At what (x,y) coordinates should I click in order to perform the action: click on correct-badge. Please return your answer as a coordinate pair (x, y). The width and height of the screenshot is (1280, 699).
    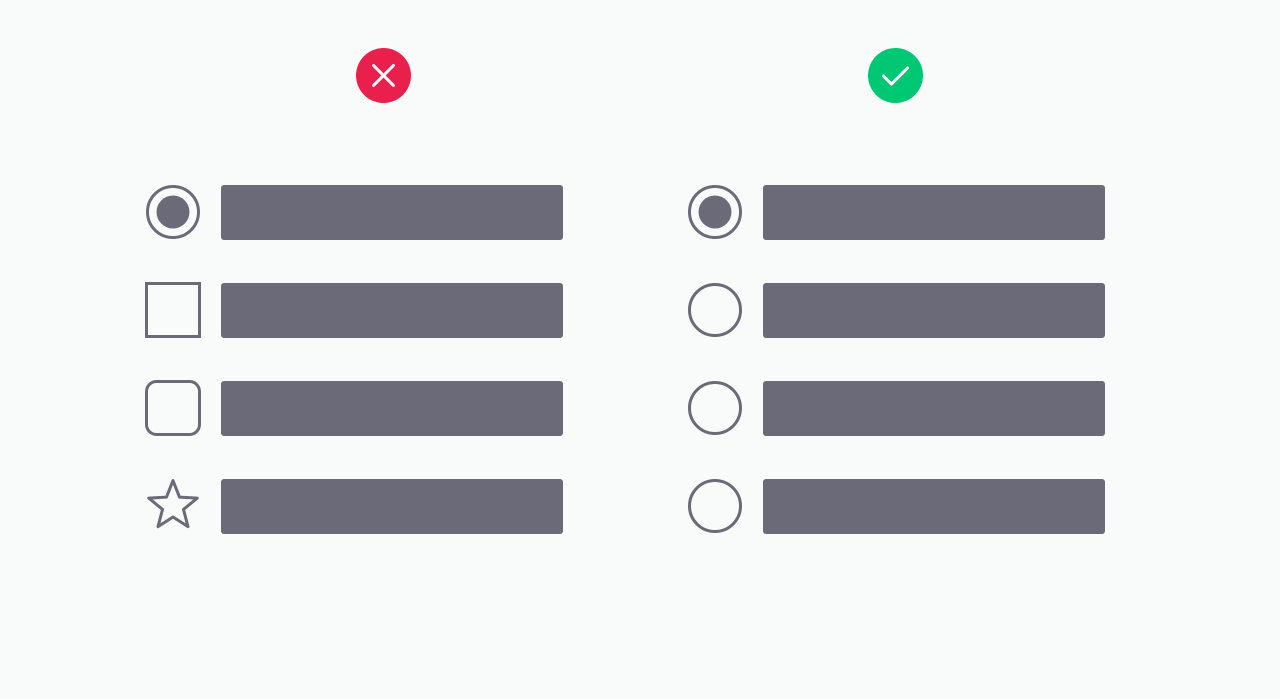
    Looking at the image, I should click on (895, 75).